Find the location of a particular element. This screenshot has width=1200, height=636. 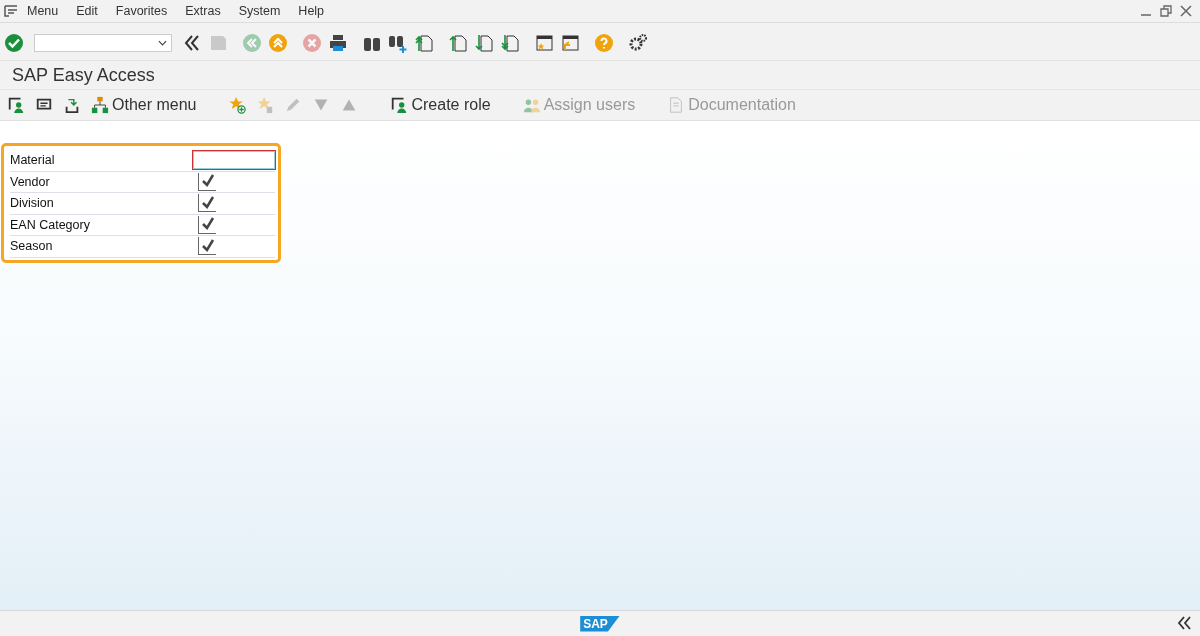

printer-icon is located at coordinates (338, 43).